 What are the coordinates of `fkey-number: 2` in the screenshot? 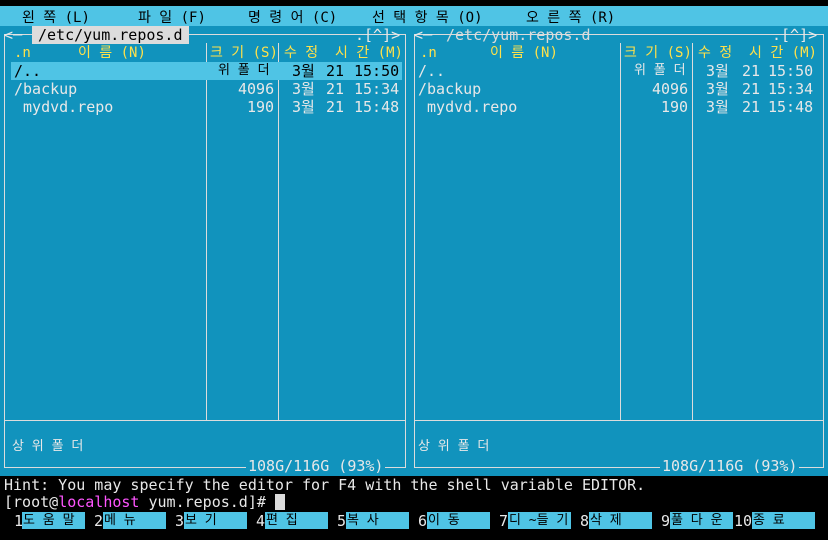 It's located at (99, 521).